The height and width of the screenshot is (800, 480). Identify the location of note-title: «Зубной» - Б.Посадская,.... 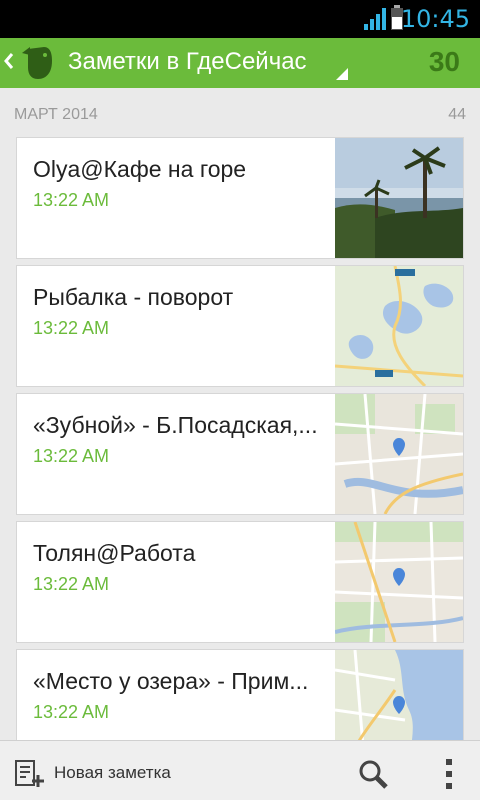
(175, 425).